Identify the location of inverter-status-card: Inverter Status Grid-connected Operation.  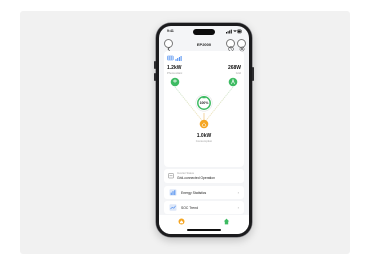
(204, 176).